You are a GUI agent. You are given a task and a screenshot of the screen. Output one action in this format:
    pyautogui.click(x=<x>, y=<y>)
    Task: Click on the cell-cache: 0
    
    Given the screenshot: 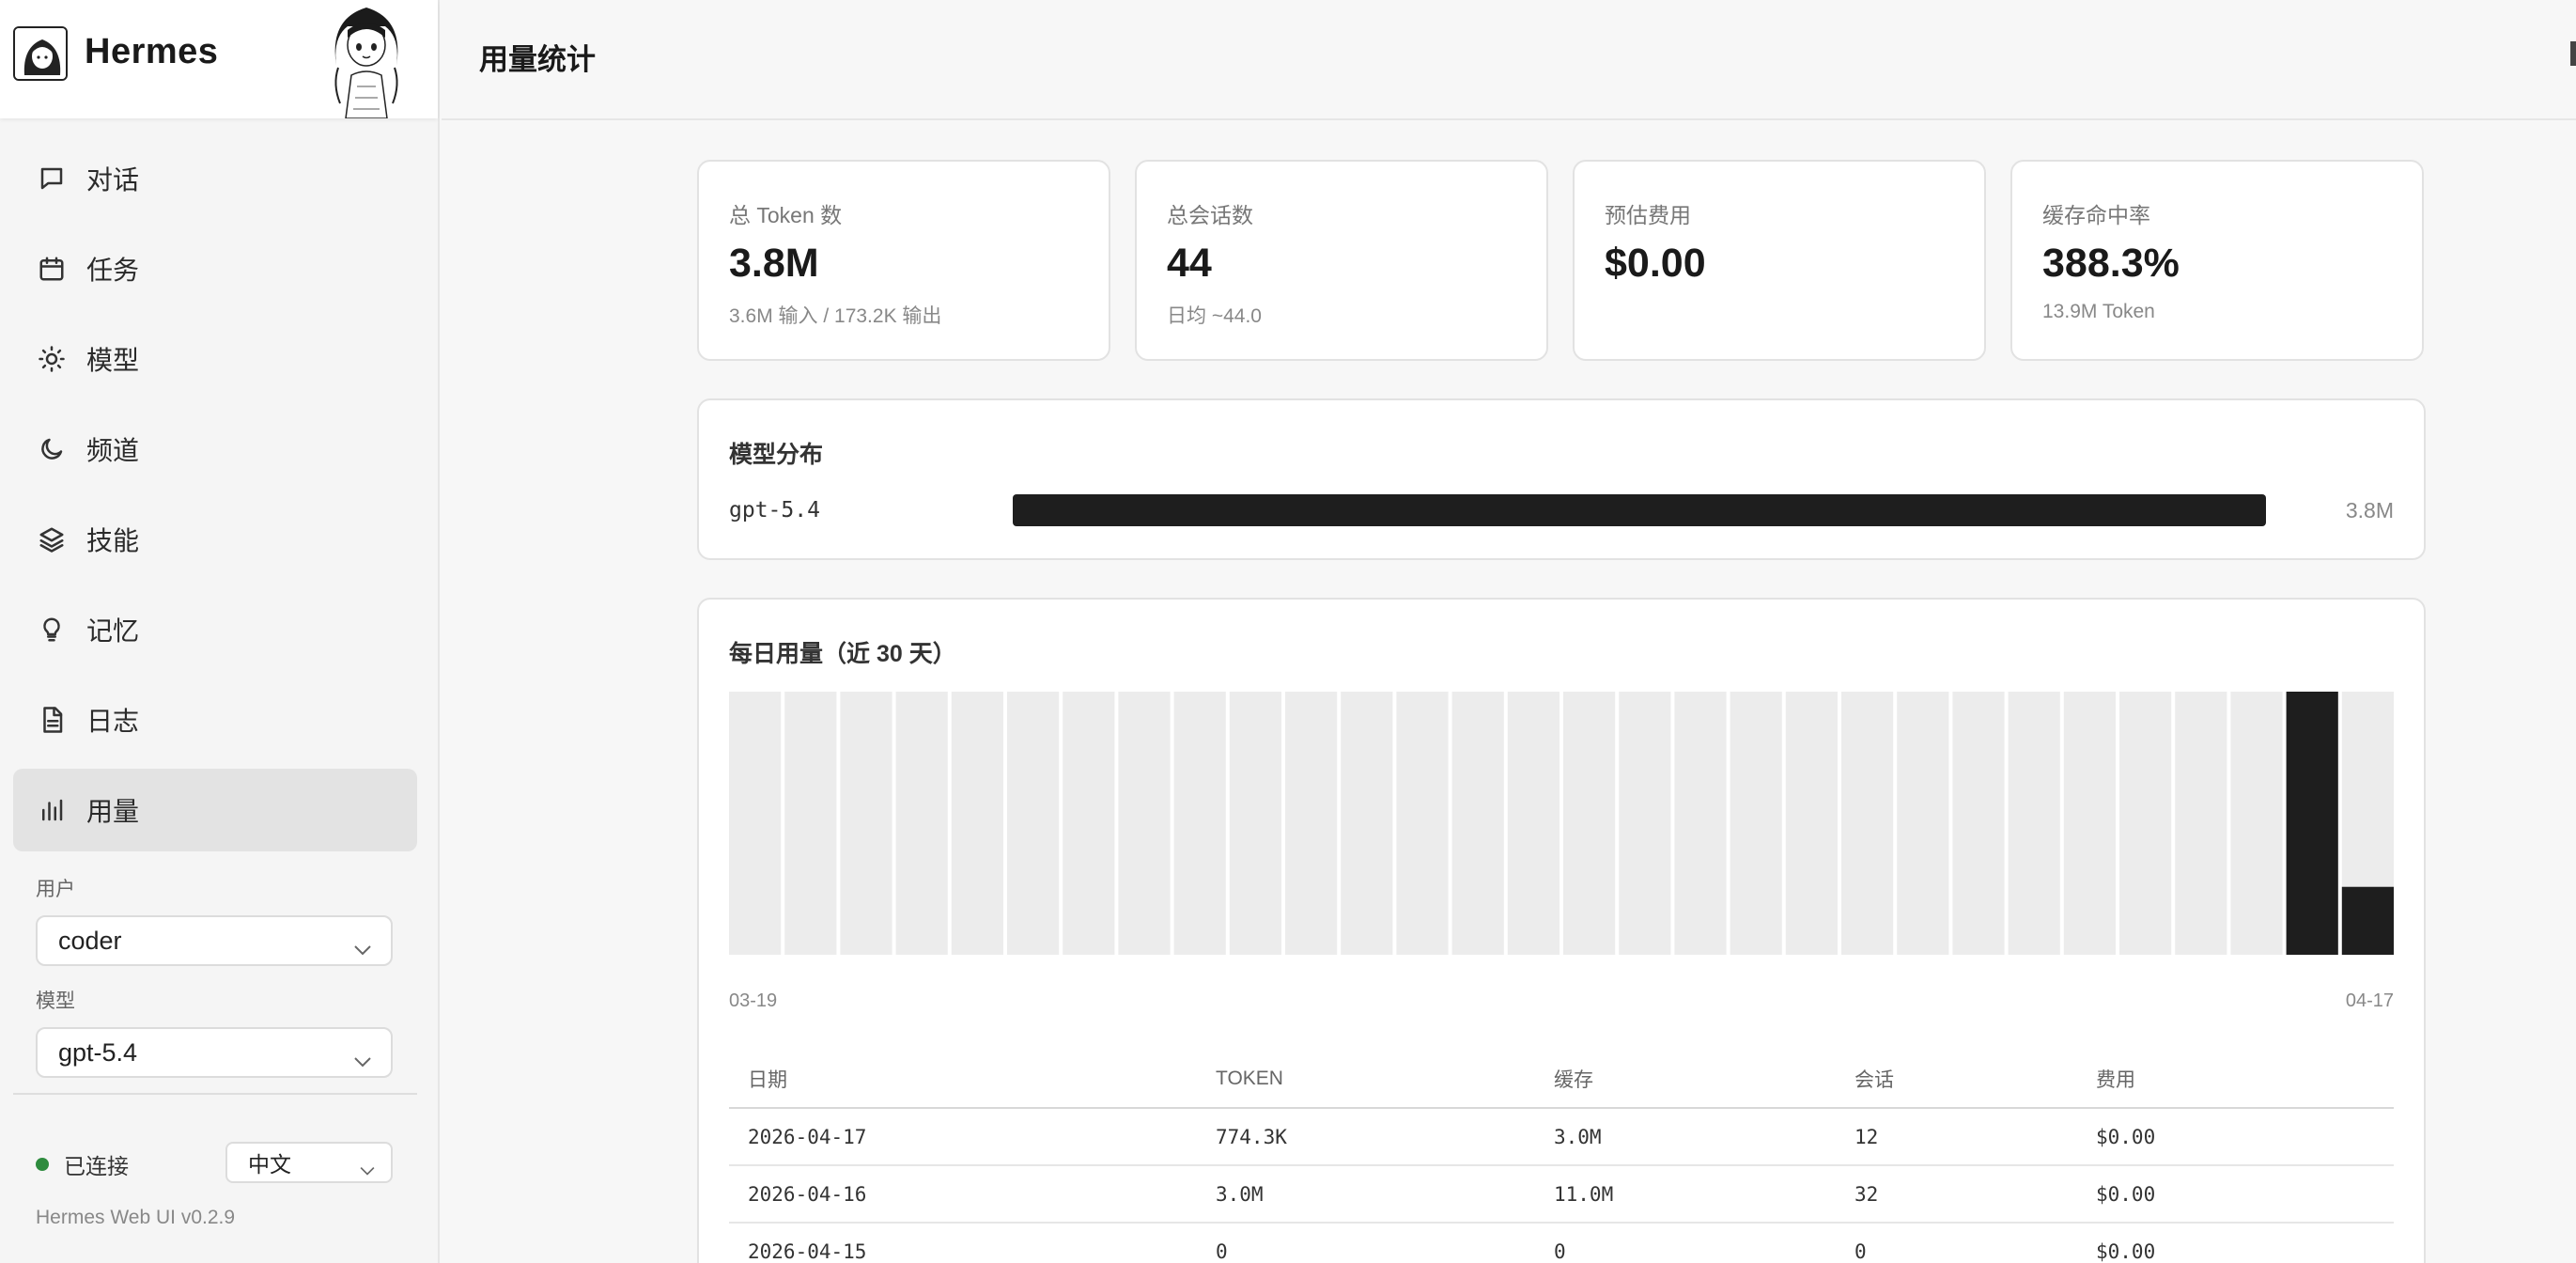 What is the action you would take?
    pyautogui.click(x=1560, y=1251)
    